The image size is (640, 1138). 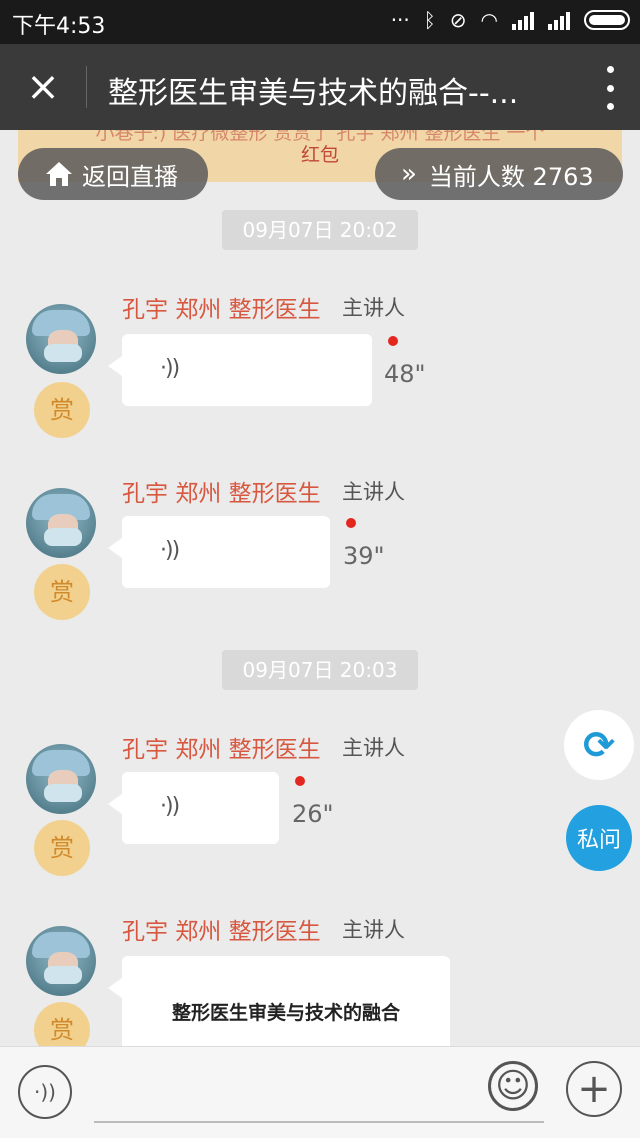 What do you see at coordinates (409, 174) in the screenshot?
I see `double-chevron-icon: »` at bounding box center [409, 174].